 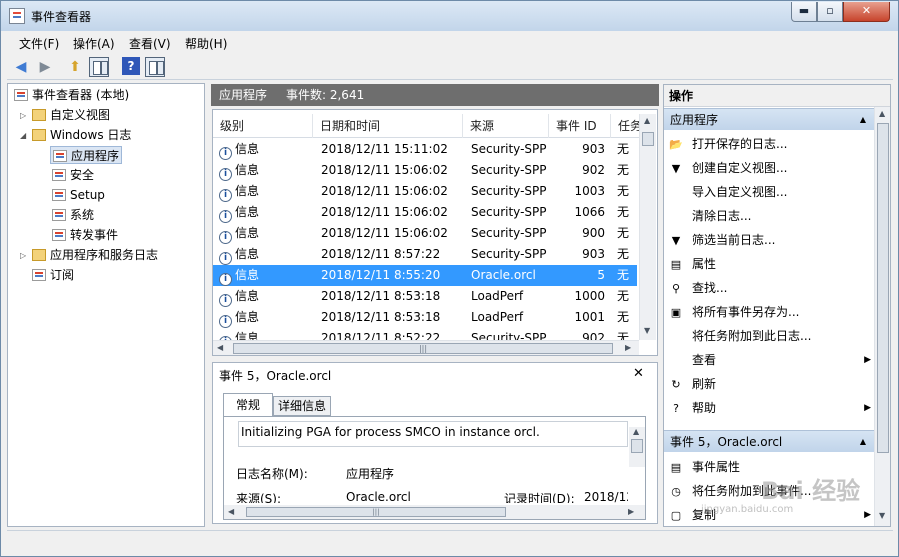 I want to click on actions-section-event: 事件 5，Oracle.orcl ▲, so click(x=769, y=441).